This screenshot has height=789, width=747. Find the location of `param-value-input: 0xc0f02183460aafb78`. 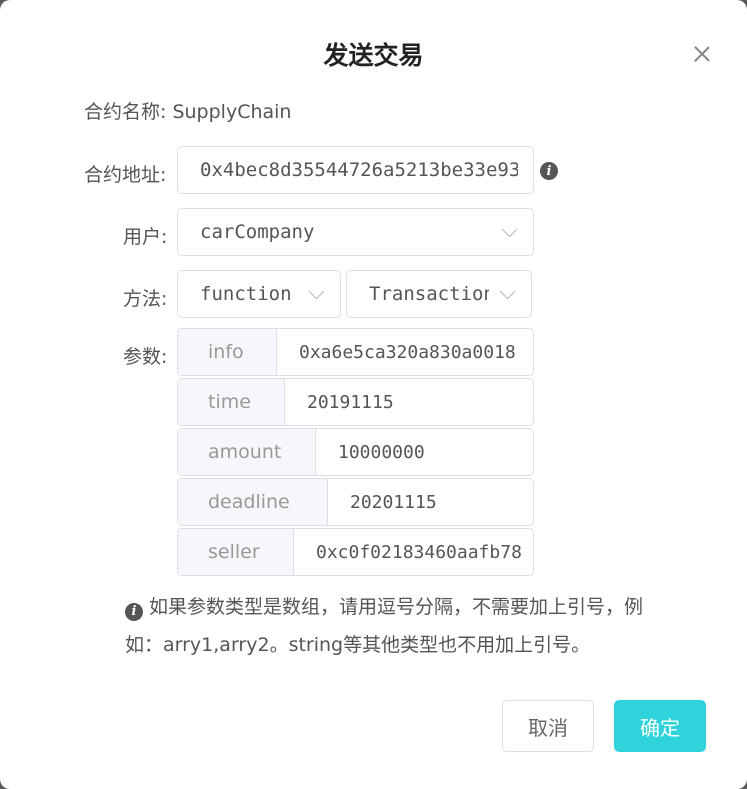

param-value-input: 0xc0f02183460aafb78 is located at coordinates (424, 552).